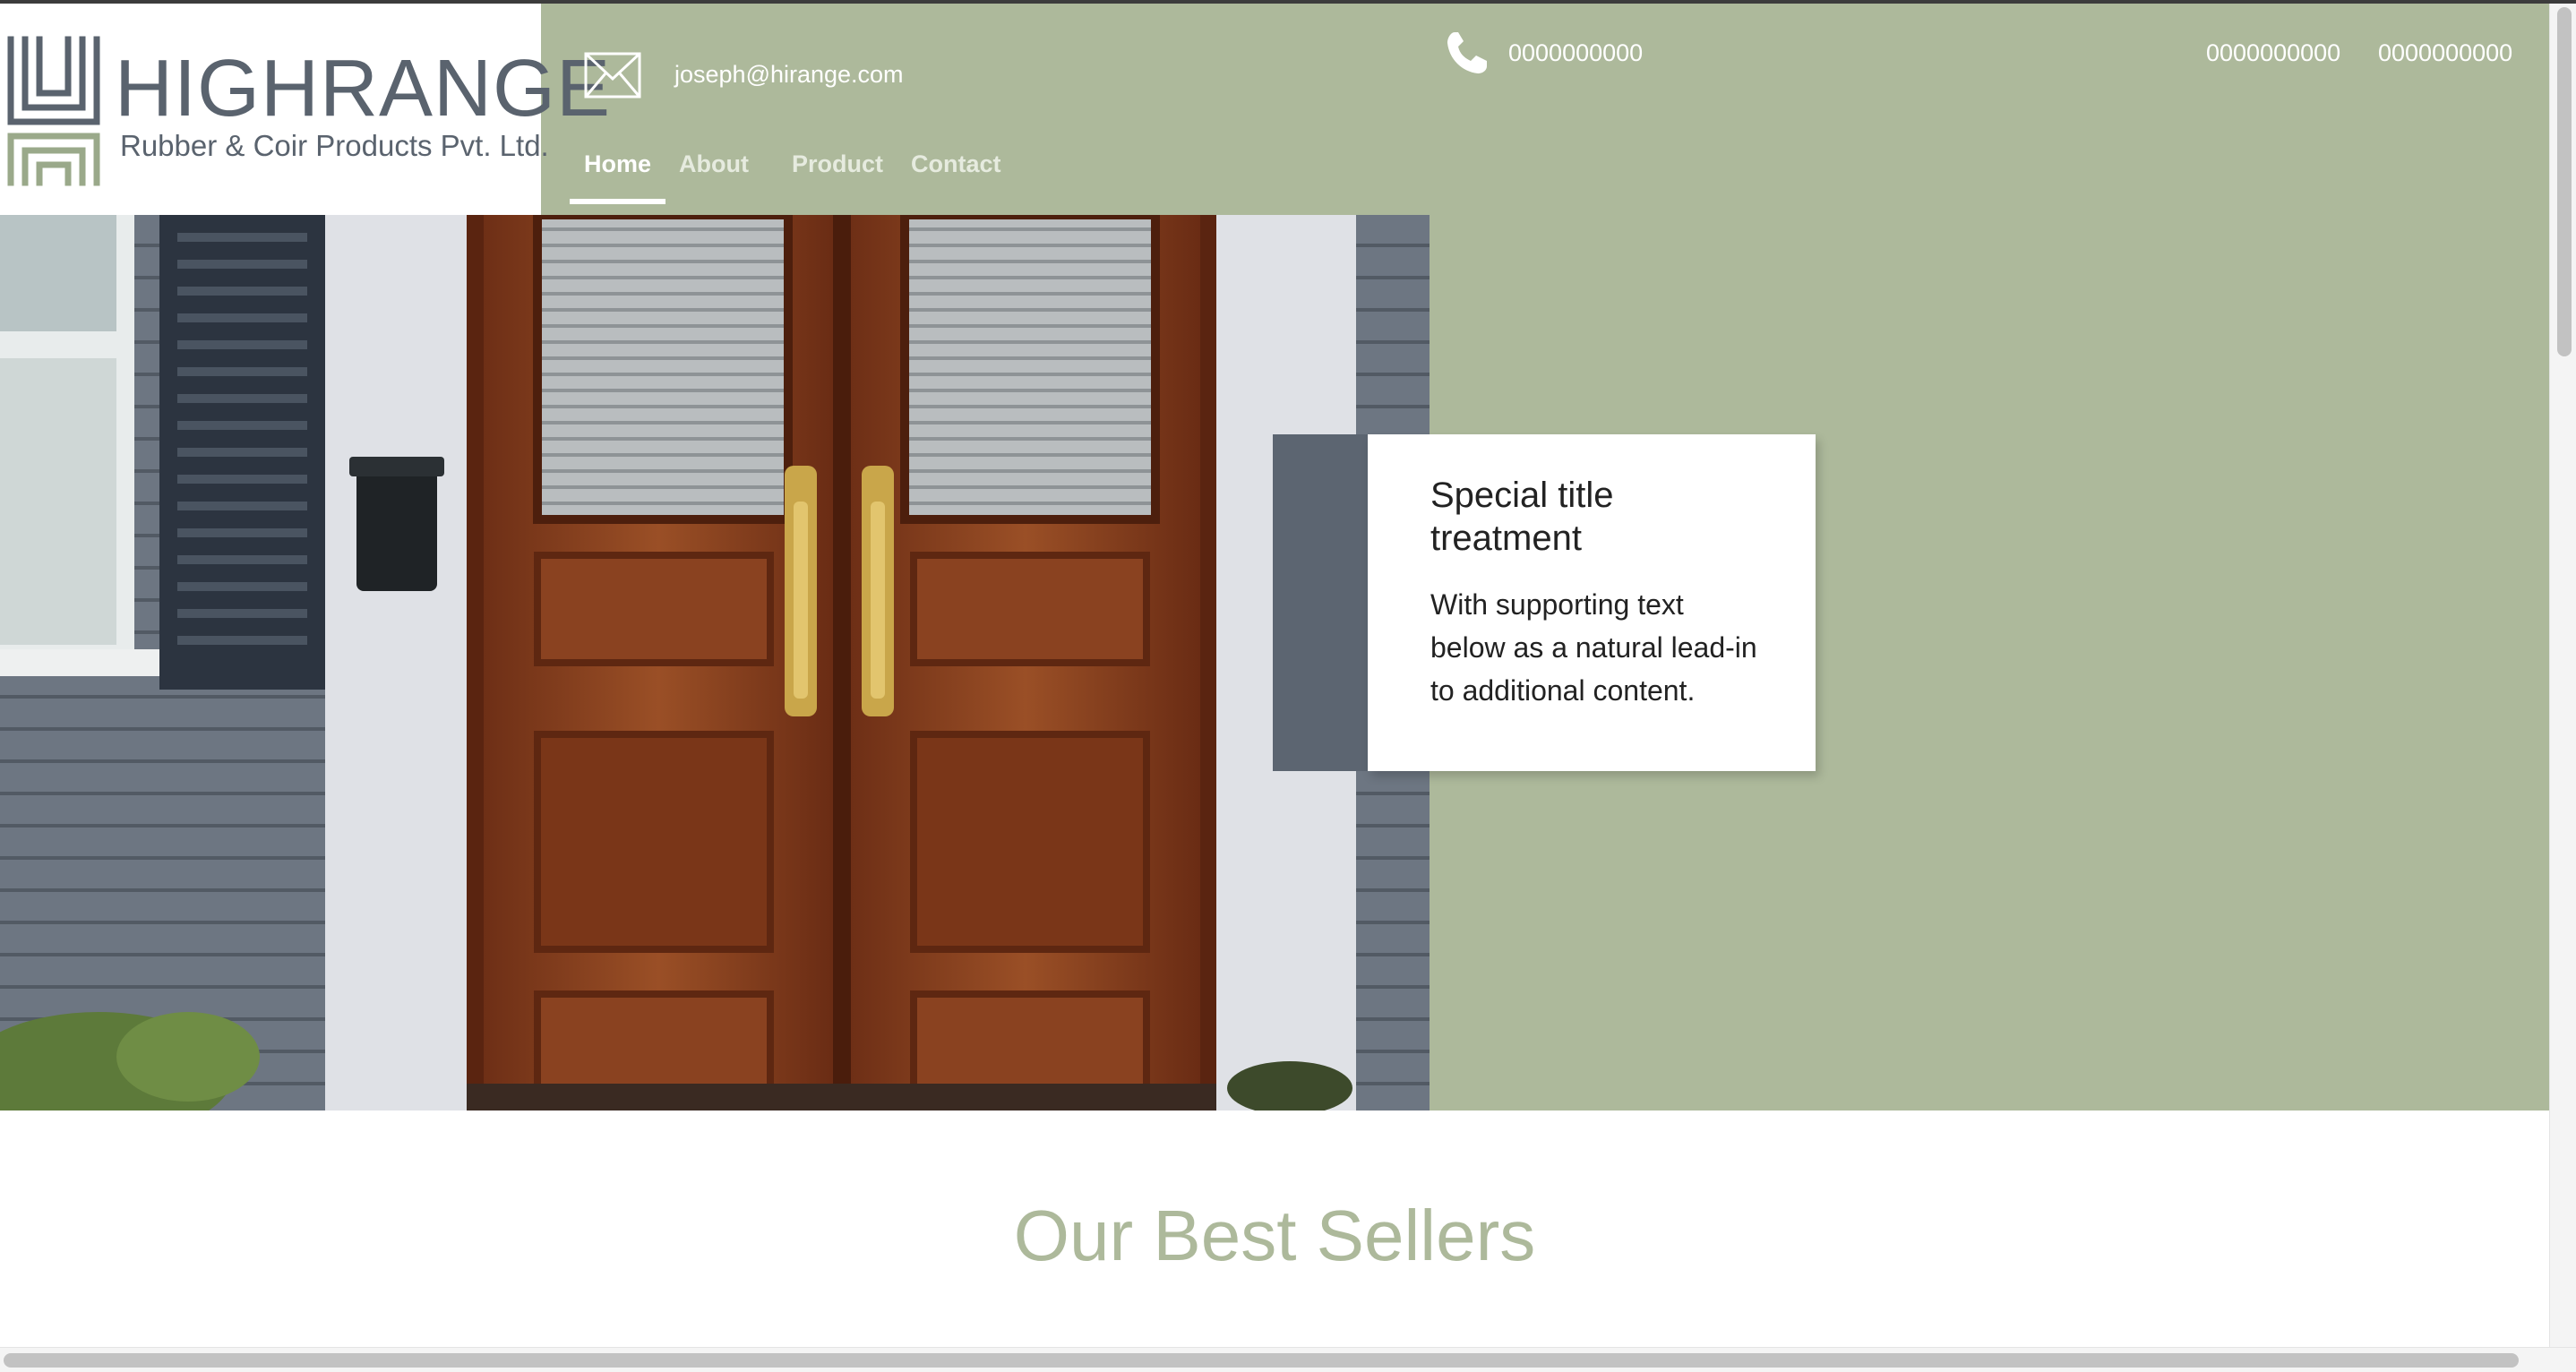 This screenshot has height=1372, width=2576. What do you see at coordinates (1575, 53) in the screenshot?
I see `phone-number-1: 0000000000` at bounding box center [1575, 53].